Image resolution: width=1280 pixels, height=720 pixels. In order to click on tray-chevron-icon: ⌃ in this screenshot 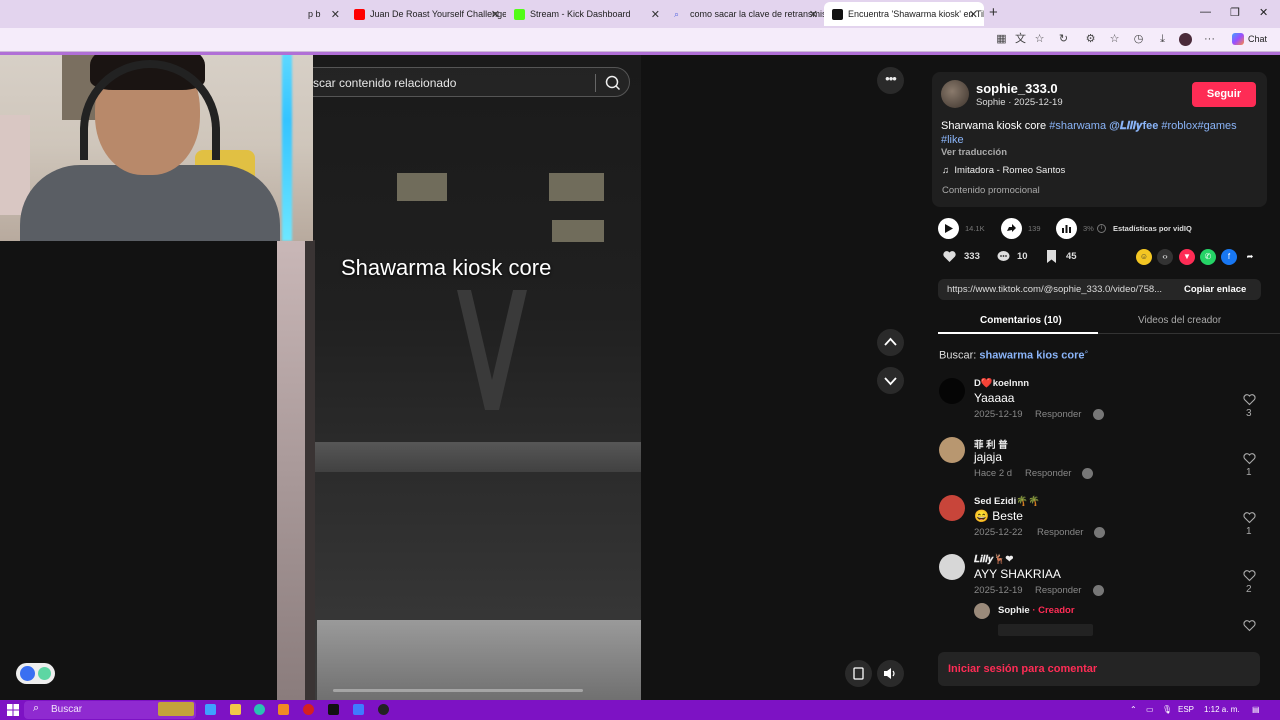, I will do `click(1133, 709)`.